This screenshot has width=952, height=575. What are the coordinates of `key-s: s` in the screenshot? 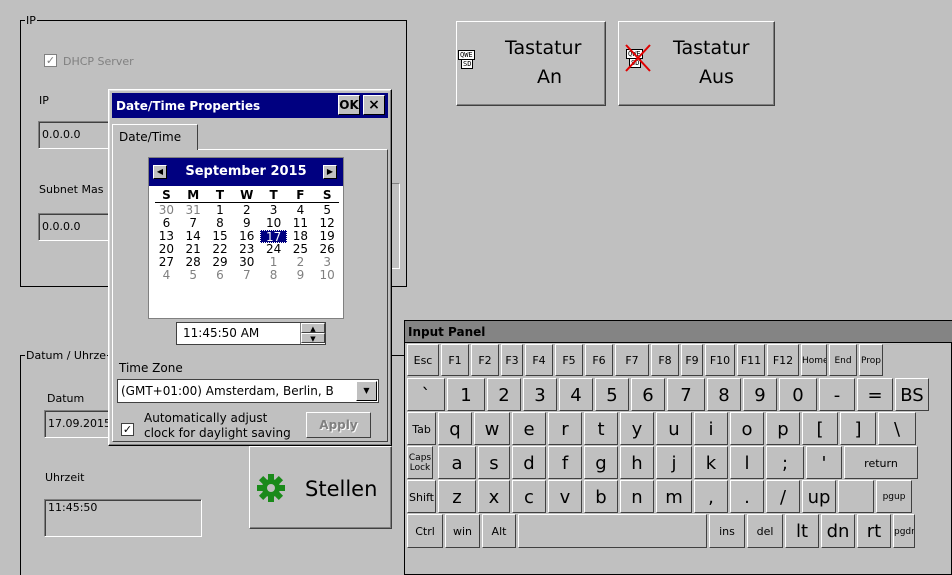 It's located at (494, 462).